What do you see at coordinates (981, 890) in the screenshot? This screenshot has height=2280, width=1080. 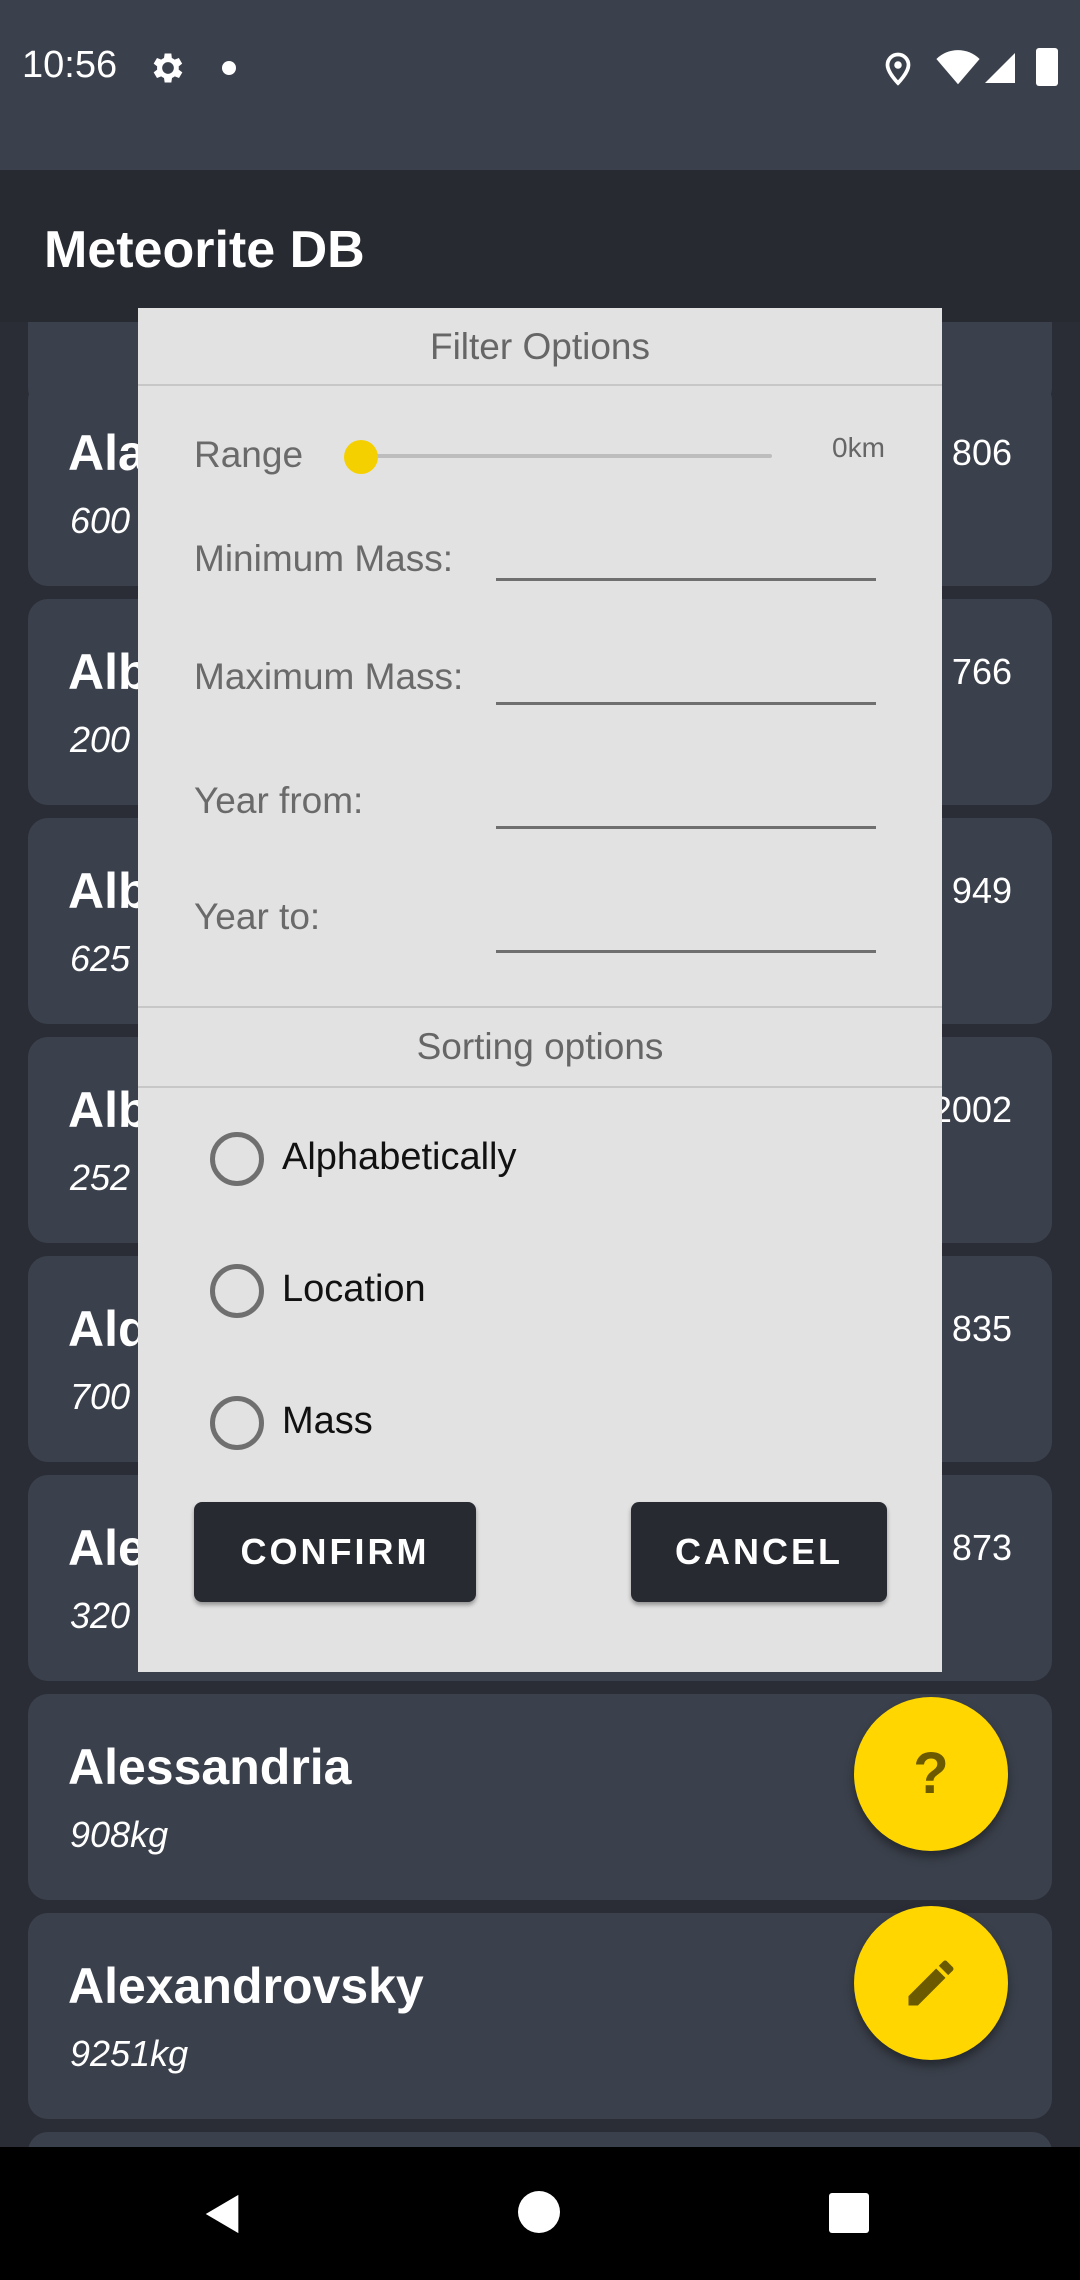 I see `item-year: 949` at bounding box center [981, 890].